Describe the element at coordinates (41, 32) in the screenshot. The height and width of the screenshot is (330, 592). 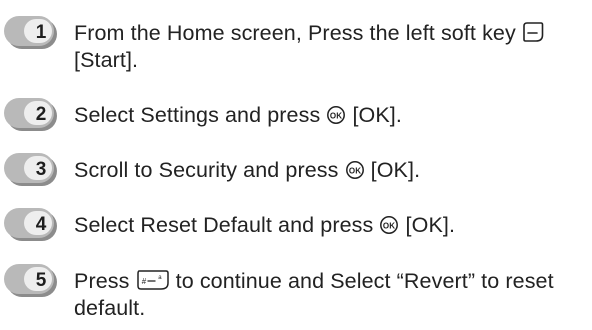
I see `step-number: 1` at that location.